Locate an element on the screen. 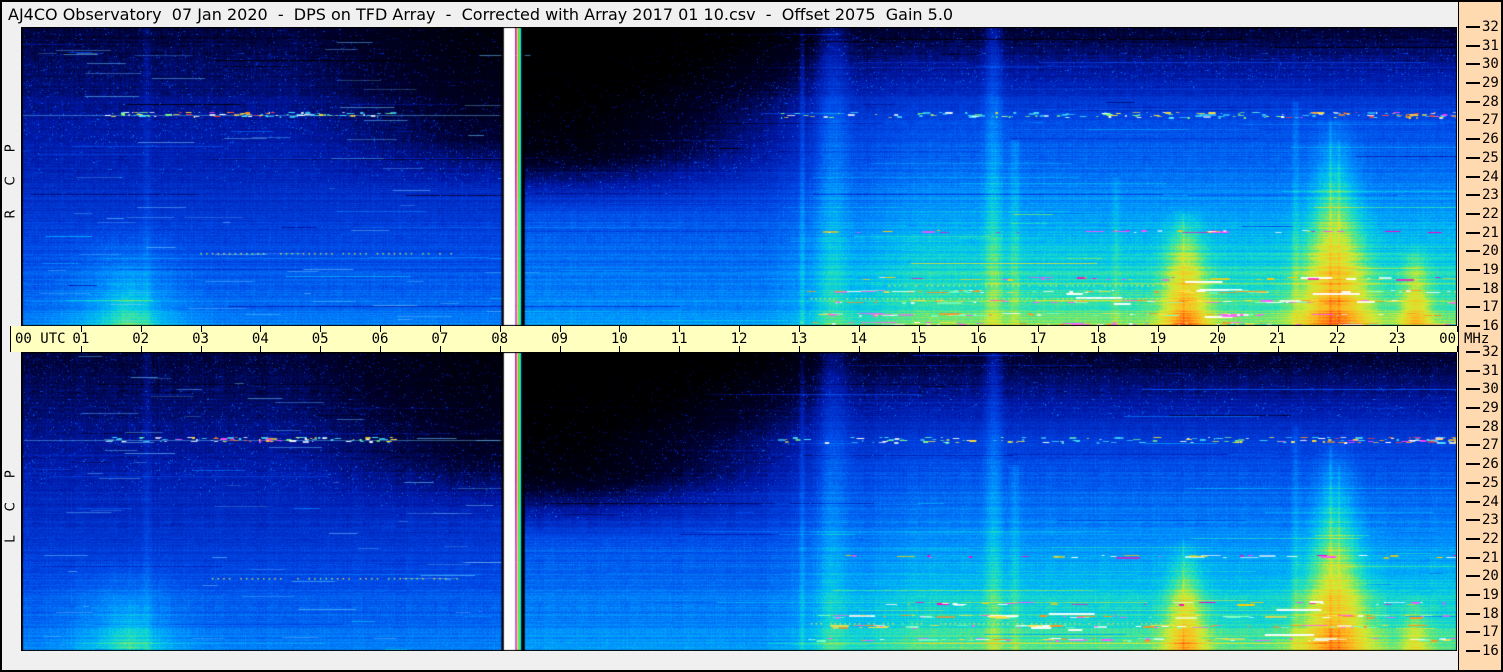 This screenshot has height=672, width=1503. time-axis-start-label: 00 UTC is located at coordinates (40, 339).